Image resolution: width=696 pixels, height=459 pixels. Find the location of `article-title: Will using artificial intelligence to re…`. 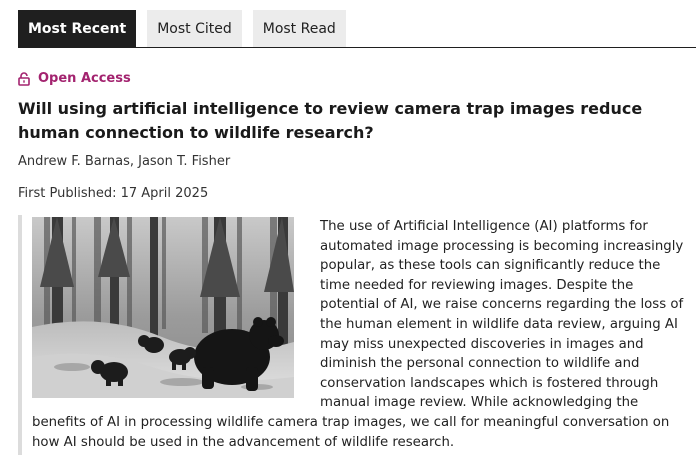

article-title: Will using artificial intelligence to re… is located at coordinates (348, 121).